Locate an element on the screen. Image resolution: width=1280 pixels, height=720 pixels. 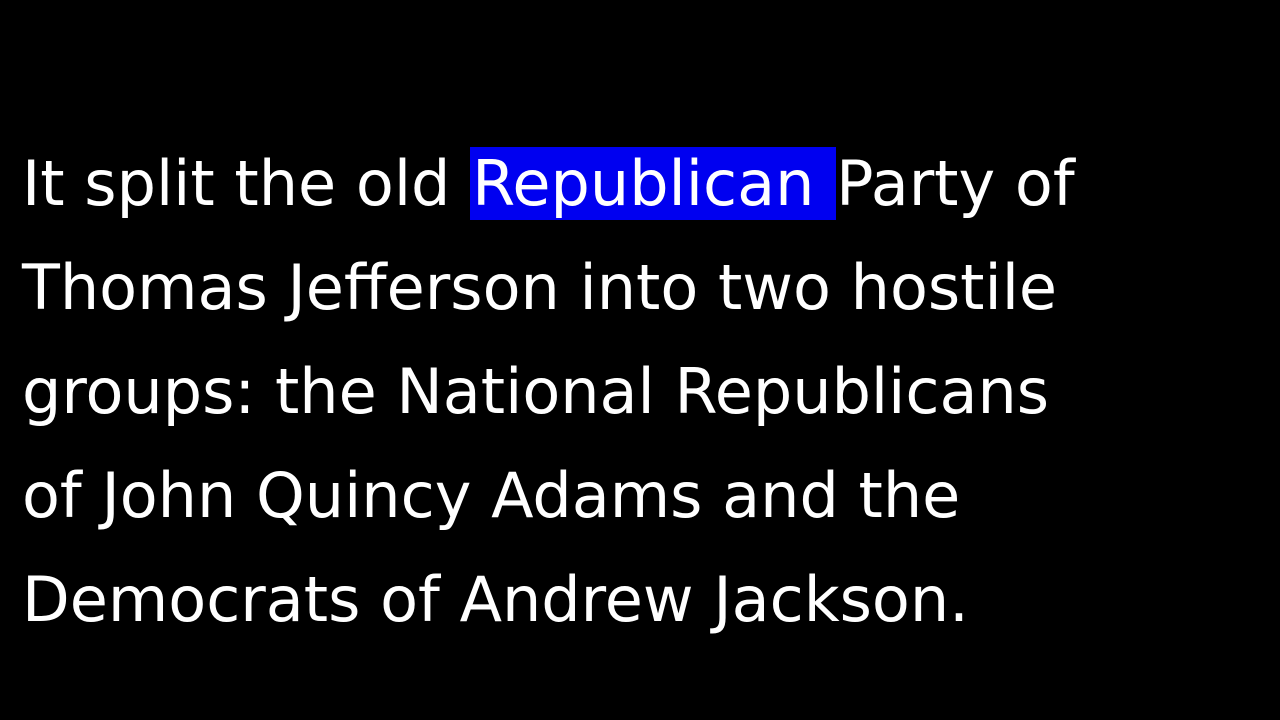
caption-line-1: It split the old Republican Party of is located at coordinates (642, 184).